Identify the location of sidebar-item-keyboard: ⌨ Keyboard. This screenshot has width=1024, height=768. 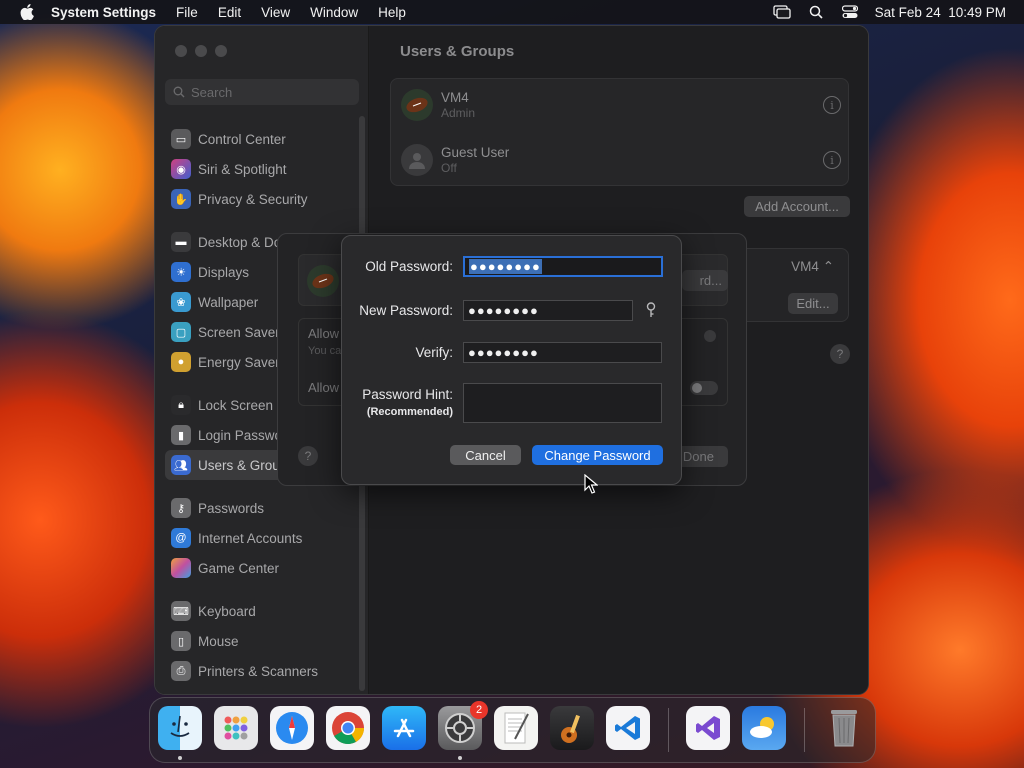
(262, 611).